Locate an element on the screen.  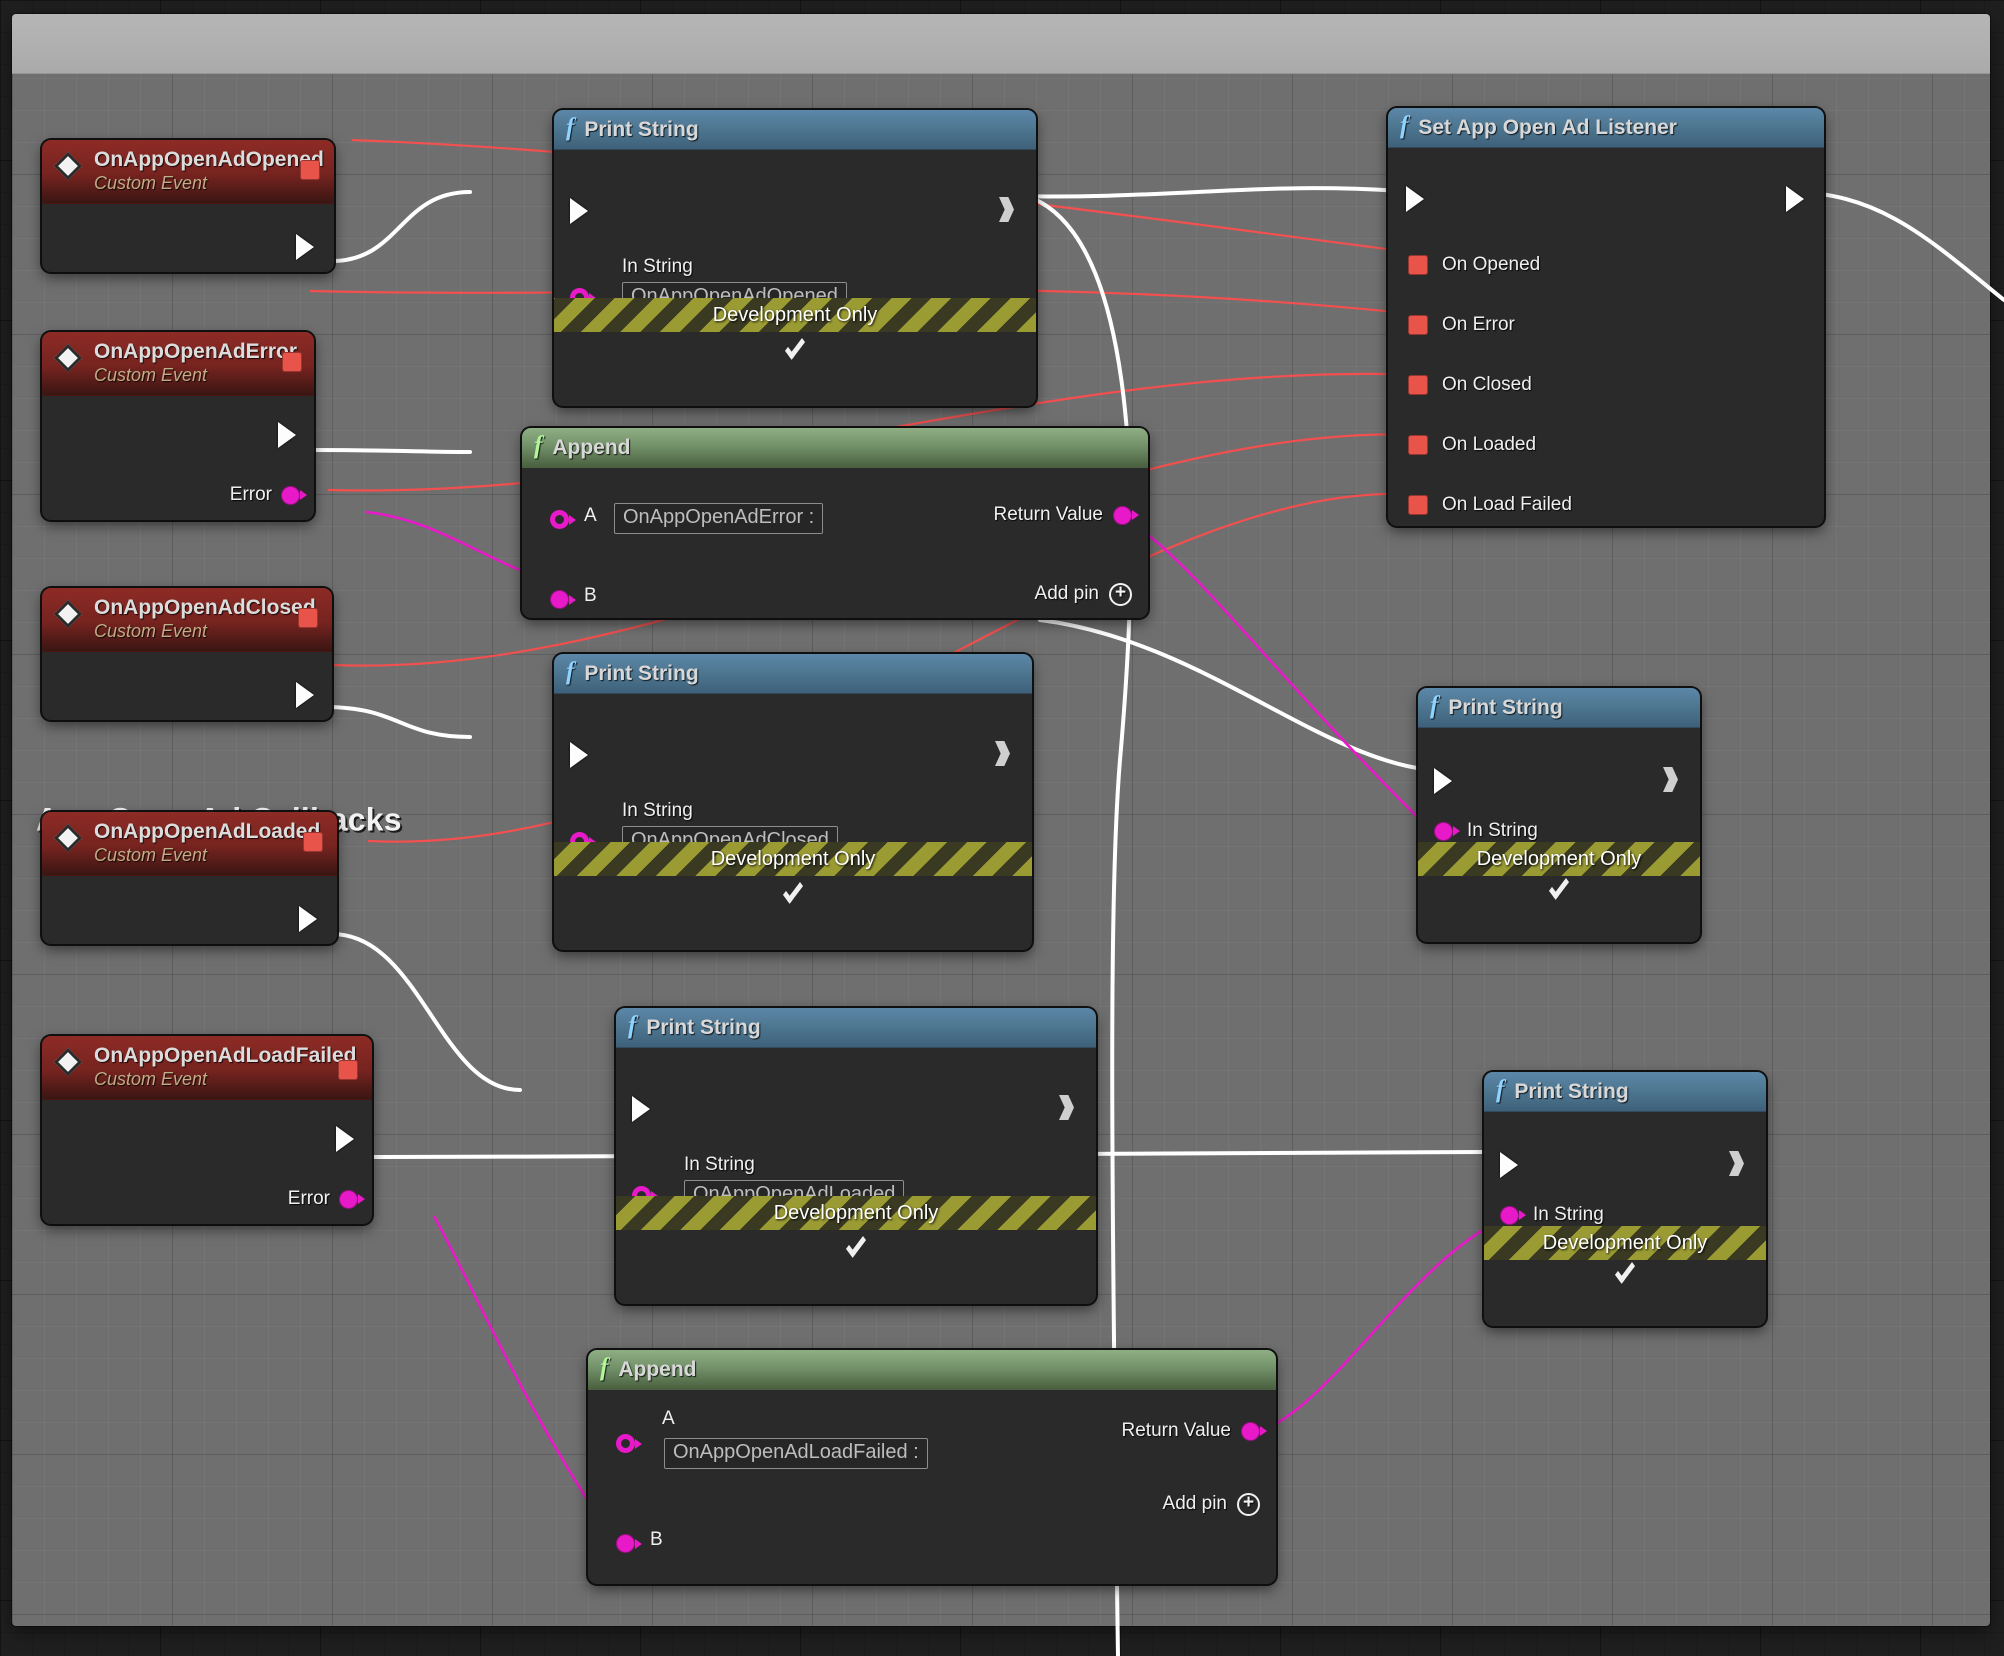
append-a-value-field: OnAppOpenAdLoadFailed : is located at coordinates (796, 1453).